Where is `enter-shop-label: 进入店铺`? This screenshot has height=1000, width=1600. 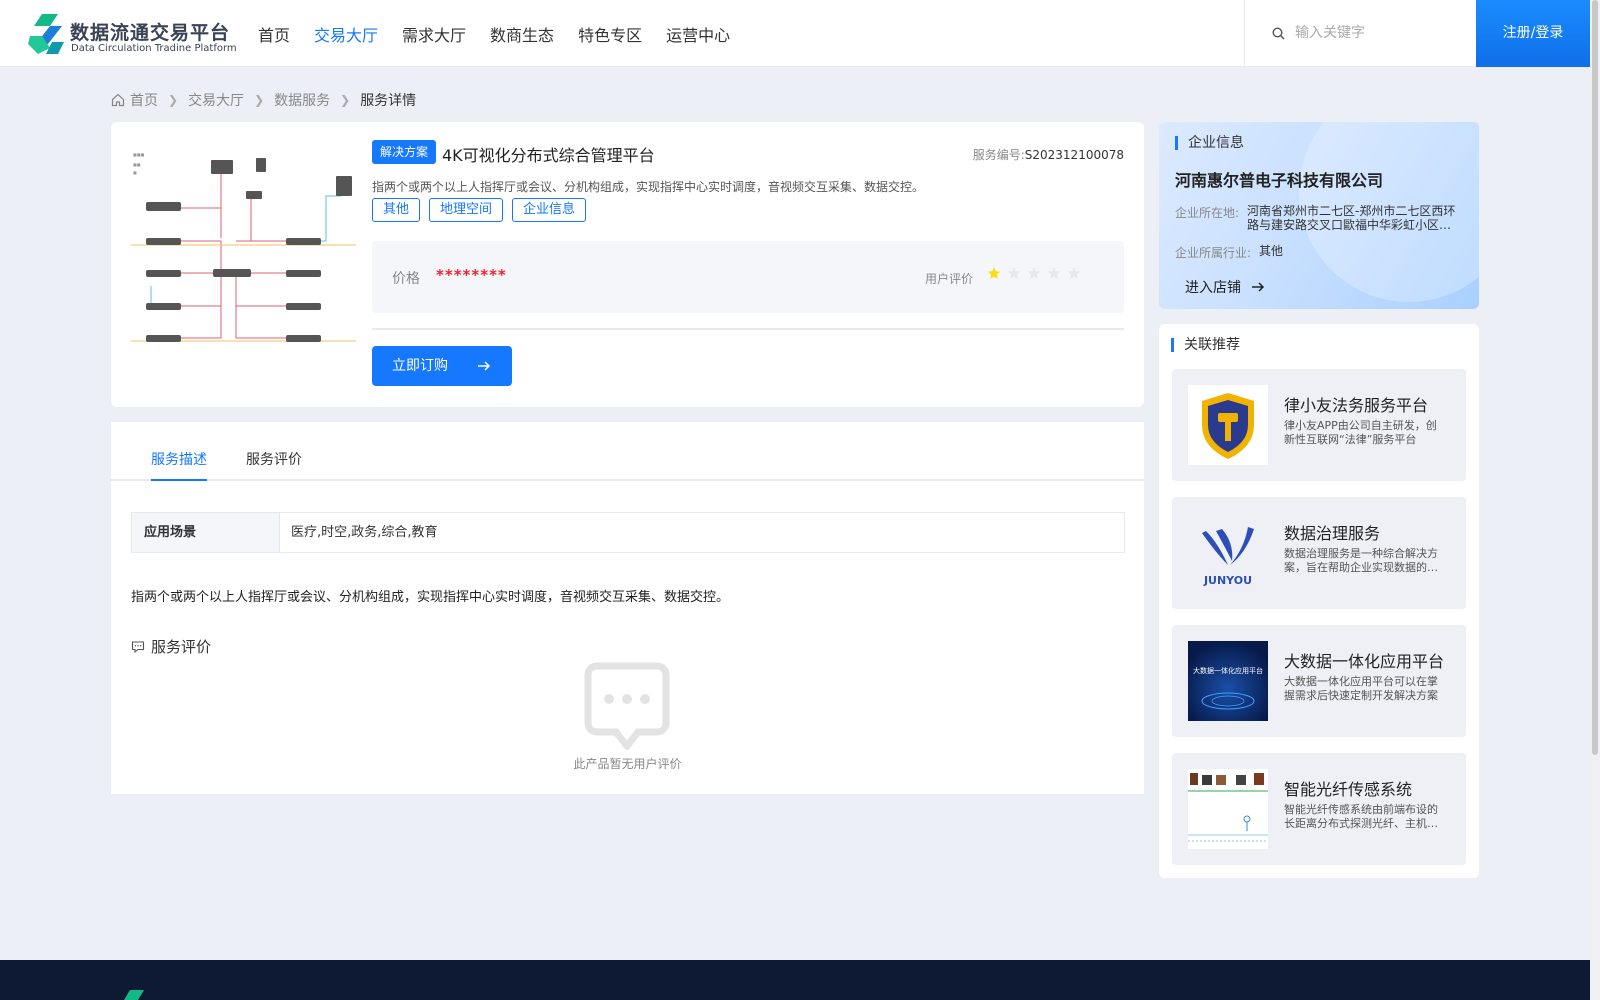 enter-shop-label: 进入店铺 is located at coordinates (1213, 288).